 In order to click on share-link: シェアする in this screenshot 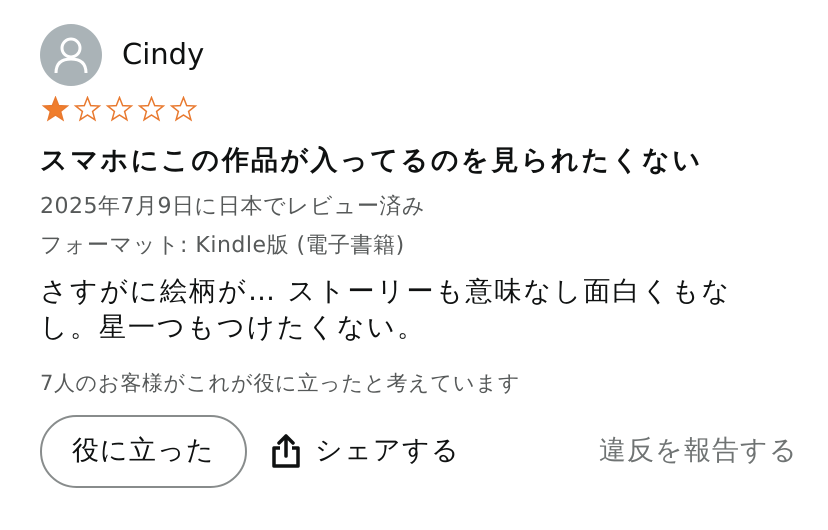, I will do `click(365, 451)`.